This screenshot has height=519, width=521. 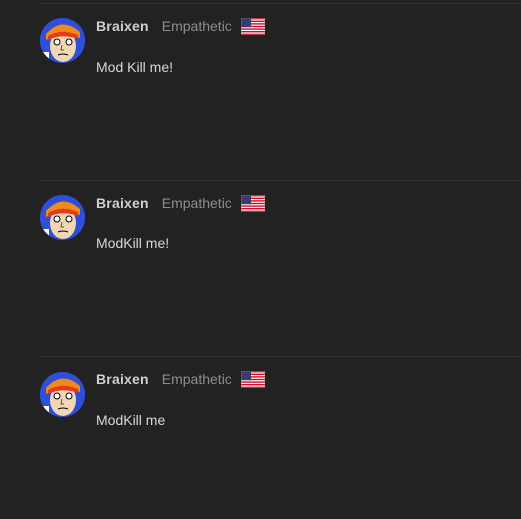 What do you see at coordinates (131, 420) in the screenshot?
I see `post-message: ModKill me` at bounding box center [131, 420].